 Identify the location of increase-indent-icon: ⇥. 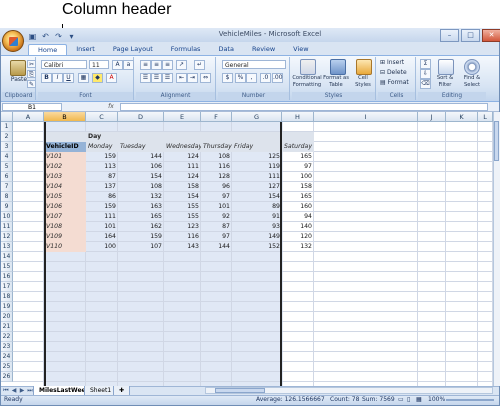
(192, 78).